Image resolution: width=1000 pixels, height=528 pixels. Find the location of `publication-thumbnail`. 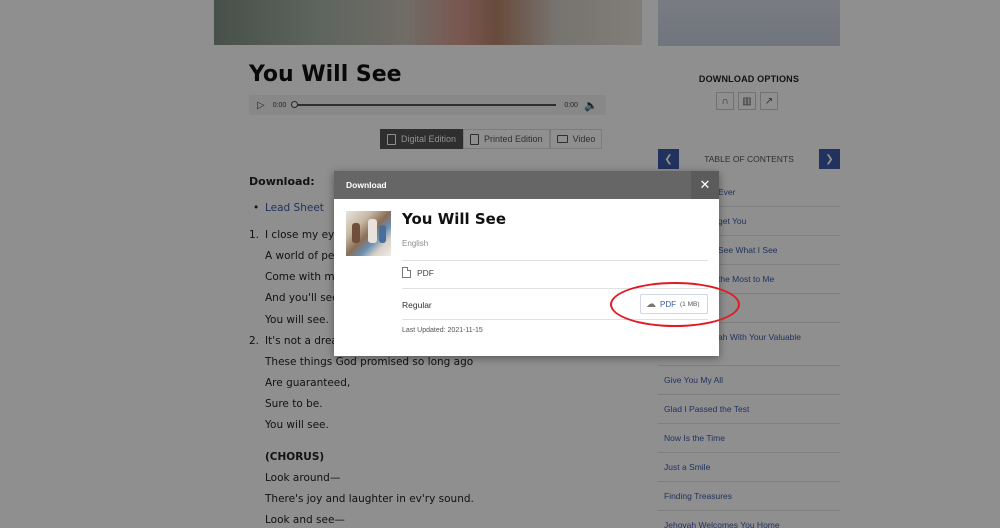

publication-thumbnail is located at coordinates (368, 233).